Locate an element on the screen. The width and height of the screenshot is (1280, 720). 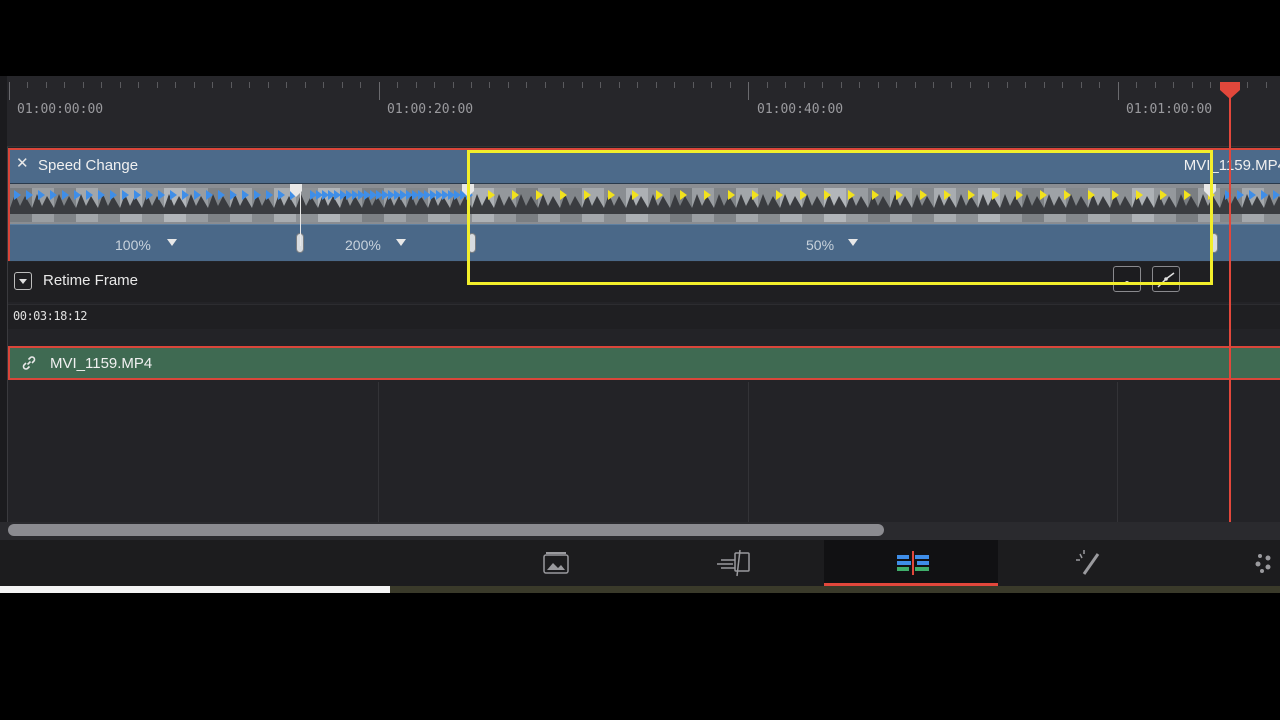
playhead-line is located at coordinates (1230, 302).